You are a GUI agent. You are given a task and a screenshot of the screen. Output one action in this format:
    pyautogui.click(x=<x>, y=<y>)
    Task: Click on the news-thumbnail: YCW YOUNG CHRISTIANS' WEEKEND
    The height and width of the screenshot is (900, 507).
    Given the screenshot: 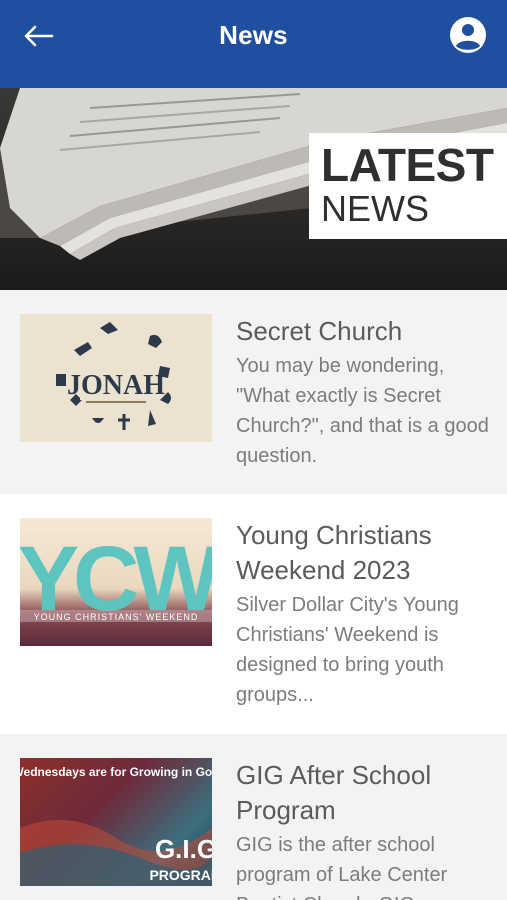 What is the action you would take?
    pyautogui.click(x=116, y=582)
    